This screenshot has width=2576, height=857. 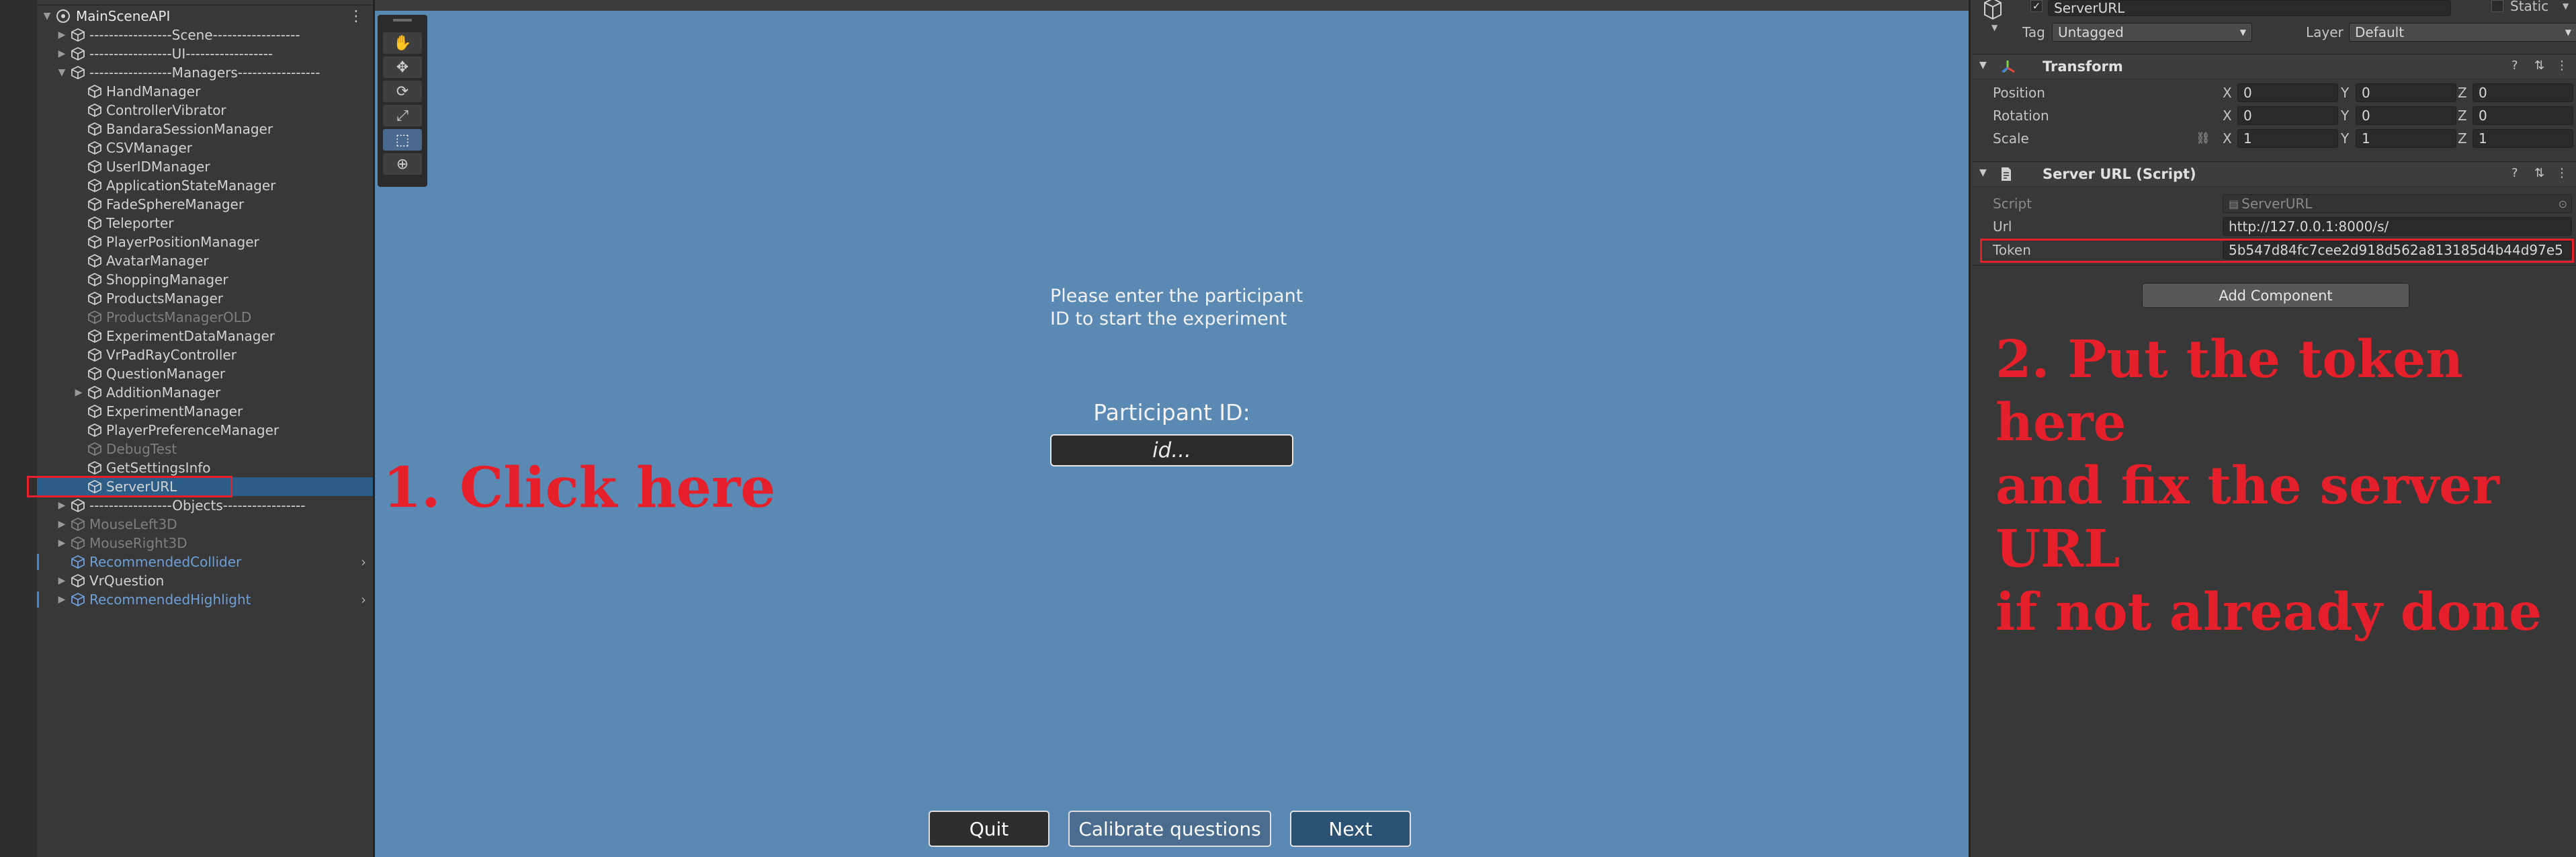 I want to click on hierarchy-item: BandaraSessionManager, so click(x=205, y=129).